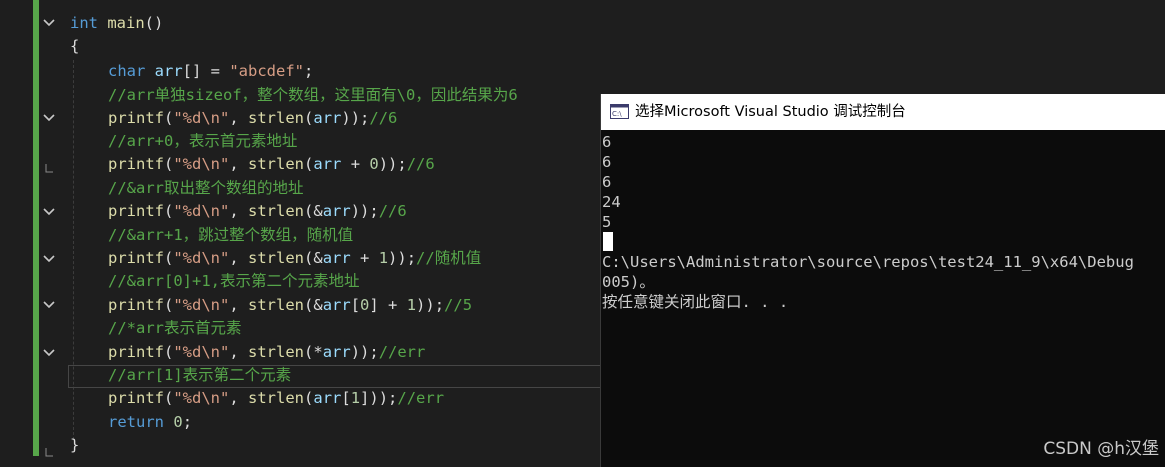  What do you see at coordinates (608, 241) in the screenshot?
I see `console-cursor` at bounding box center [608, 241].